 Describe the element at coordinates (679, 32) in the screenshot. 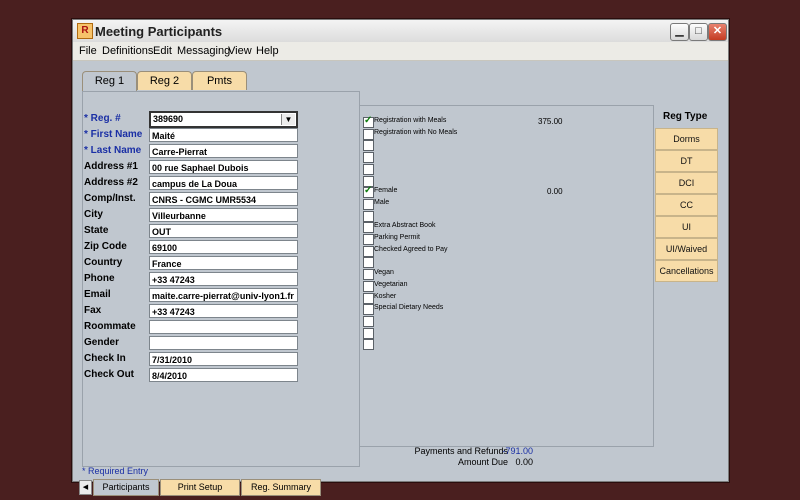

I see `minimize-button: ▁` at that location.